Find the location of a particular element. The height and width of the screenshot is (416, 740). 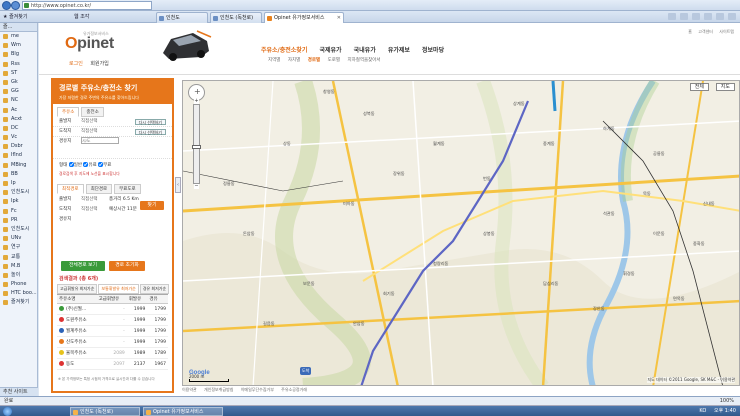

favorite-item: NC is located at coordinates (18, 100).